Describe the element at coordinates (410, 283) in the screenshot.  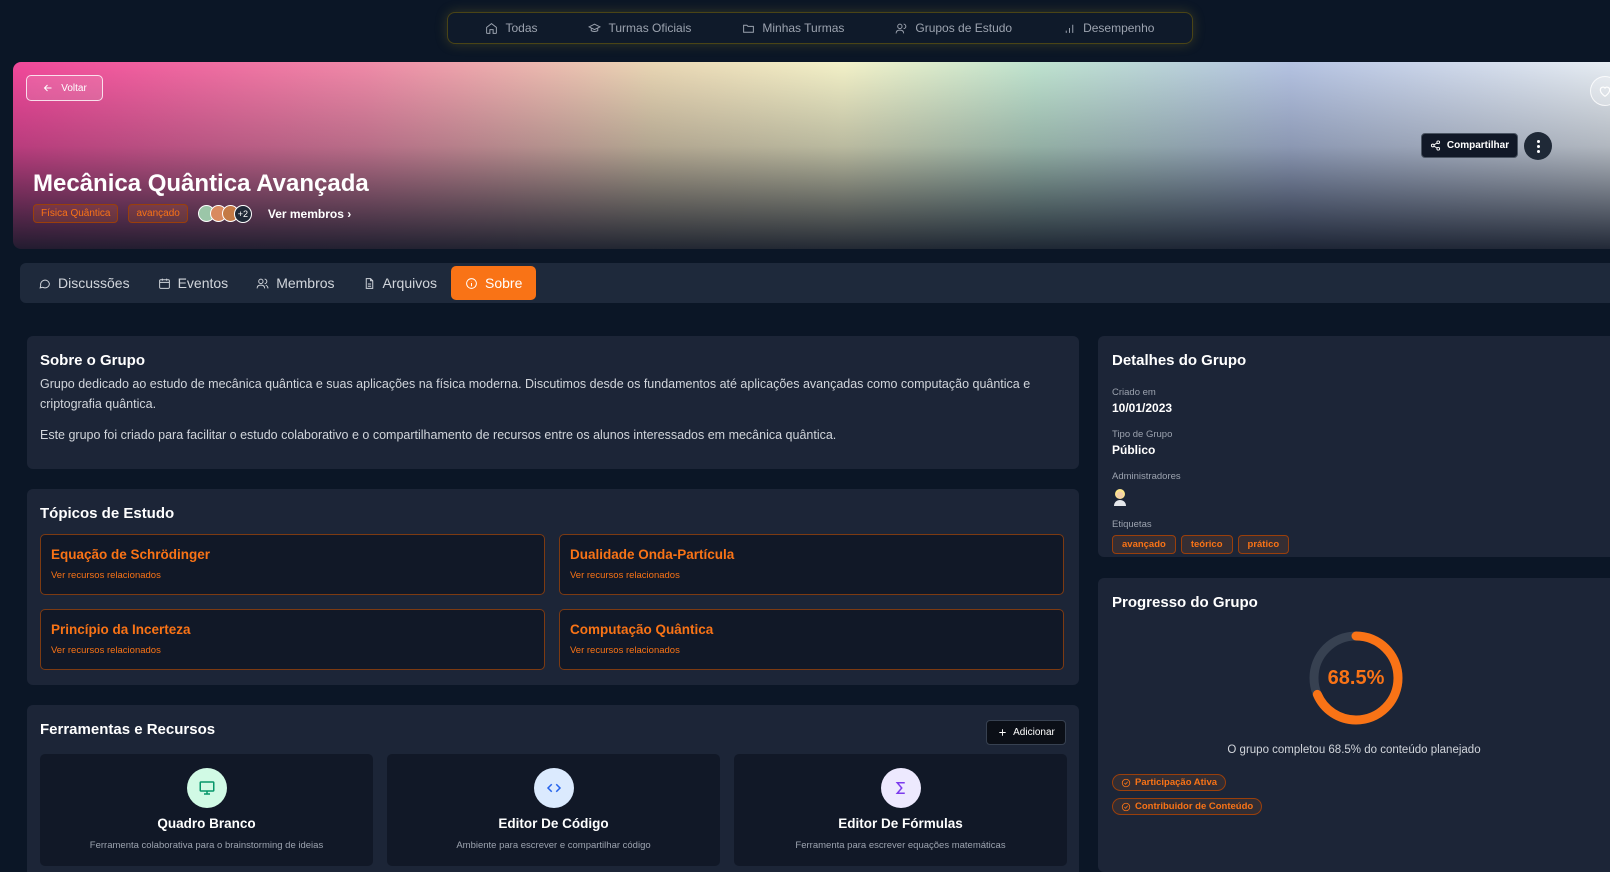
I see `tab-label: Arquivos` at that location.